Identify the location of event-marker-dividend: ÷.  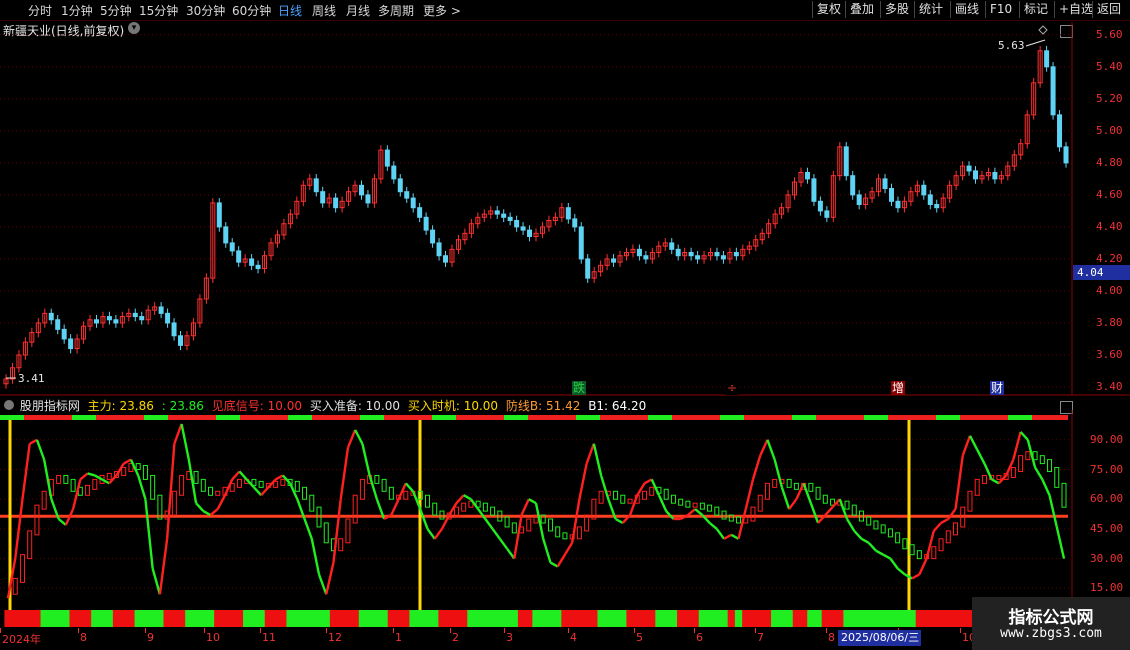
(732, 388).